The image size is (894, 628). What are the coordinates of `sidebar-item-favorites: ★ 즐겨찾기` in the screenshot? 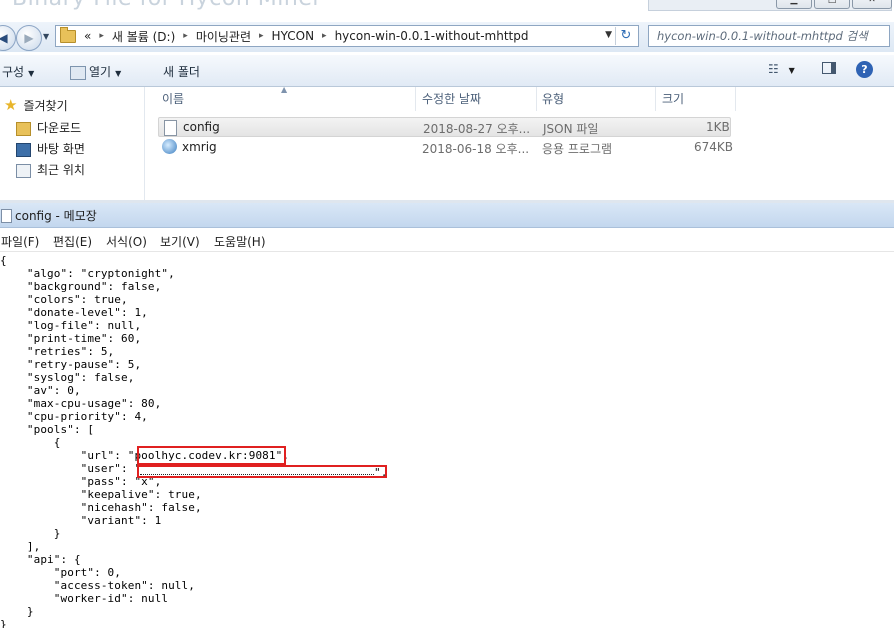 It's located at (36, 105).